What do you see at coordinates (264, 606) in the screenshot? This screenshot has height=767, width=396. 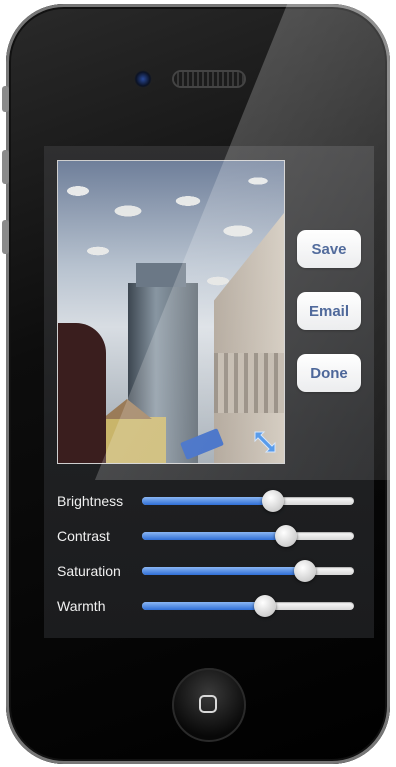 I see `warmth-slider-thumb` at bounding box center [264, 606].